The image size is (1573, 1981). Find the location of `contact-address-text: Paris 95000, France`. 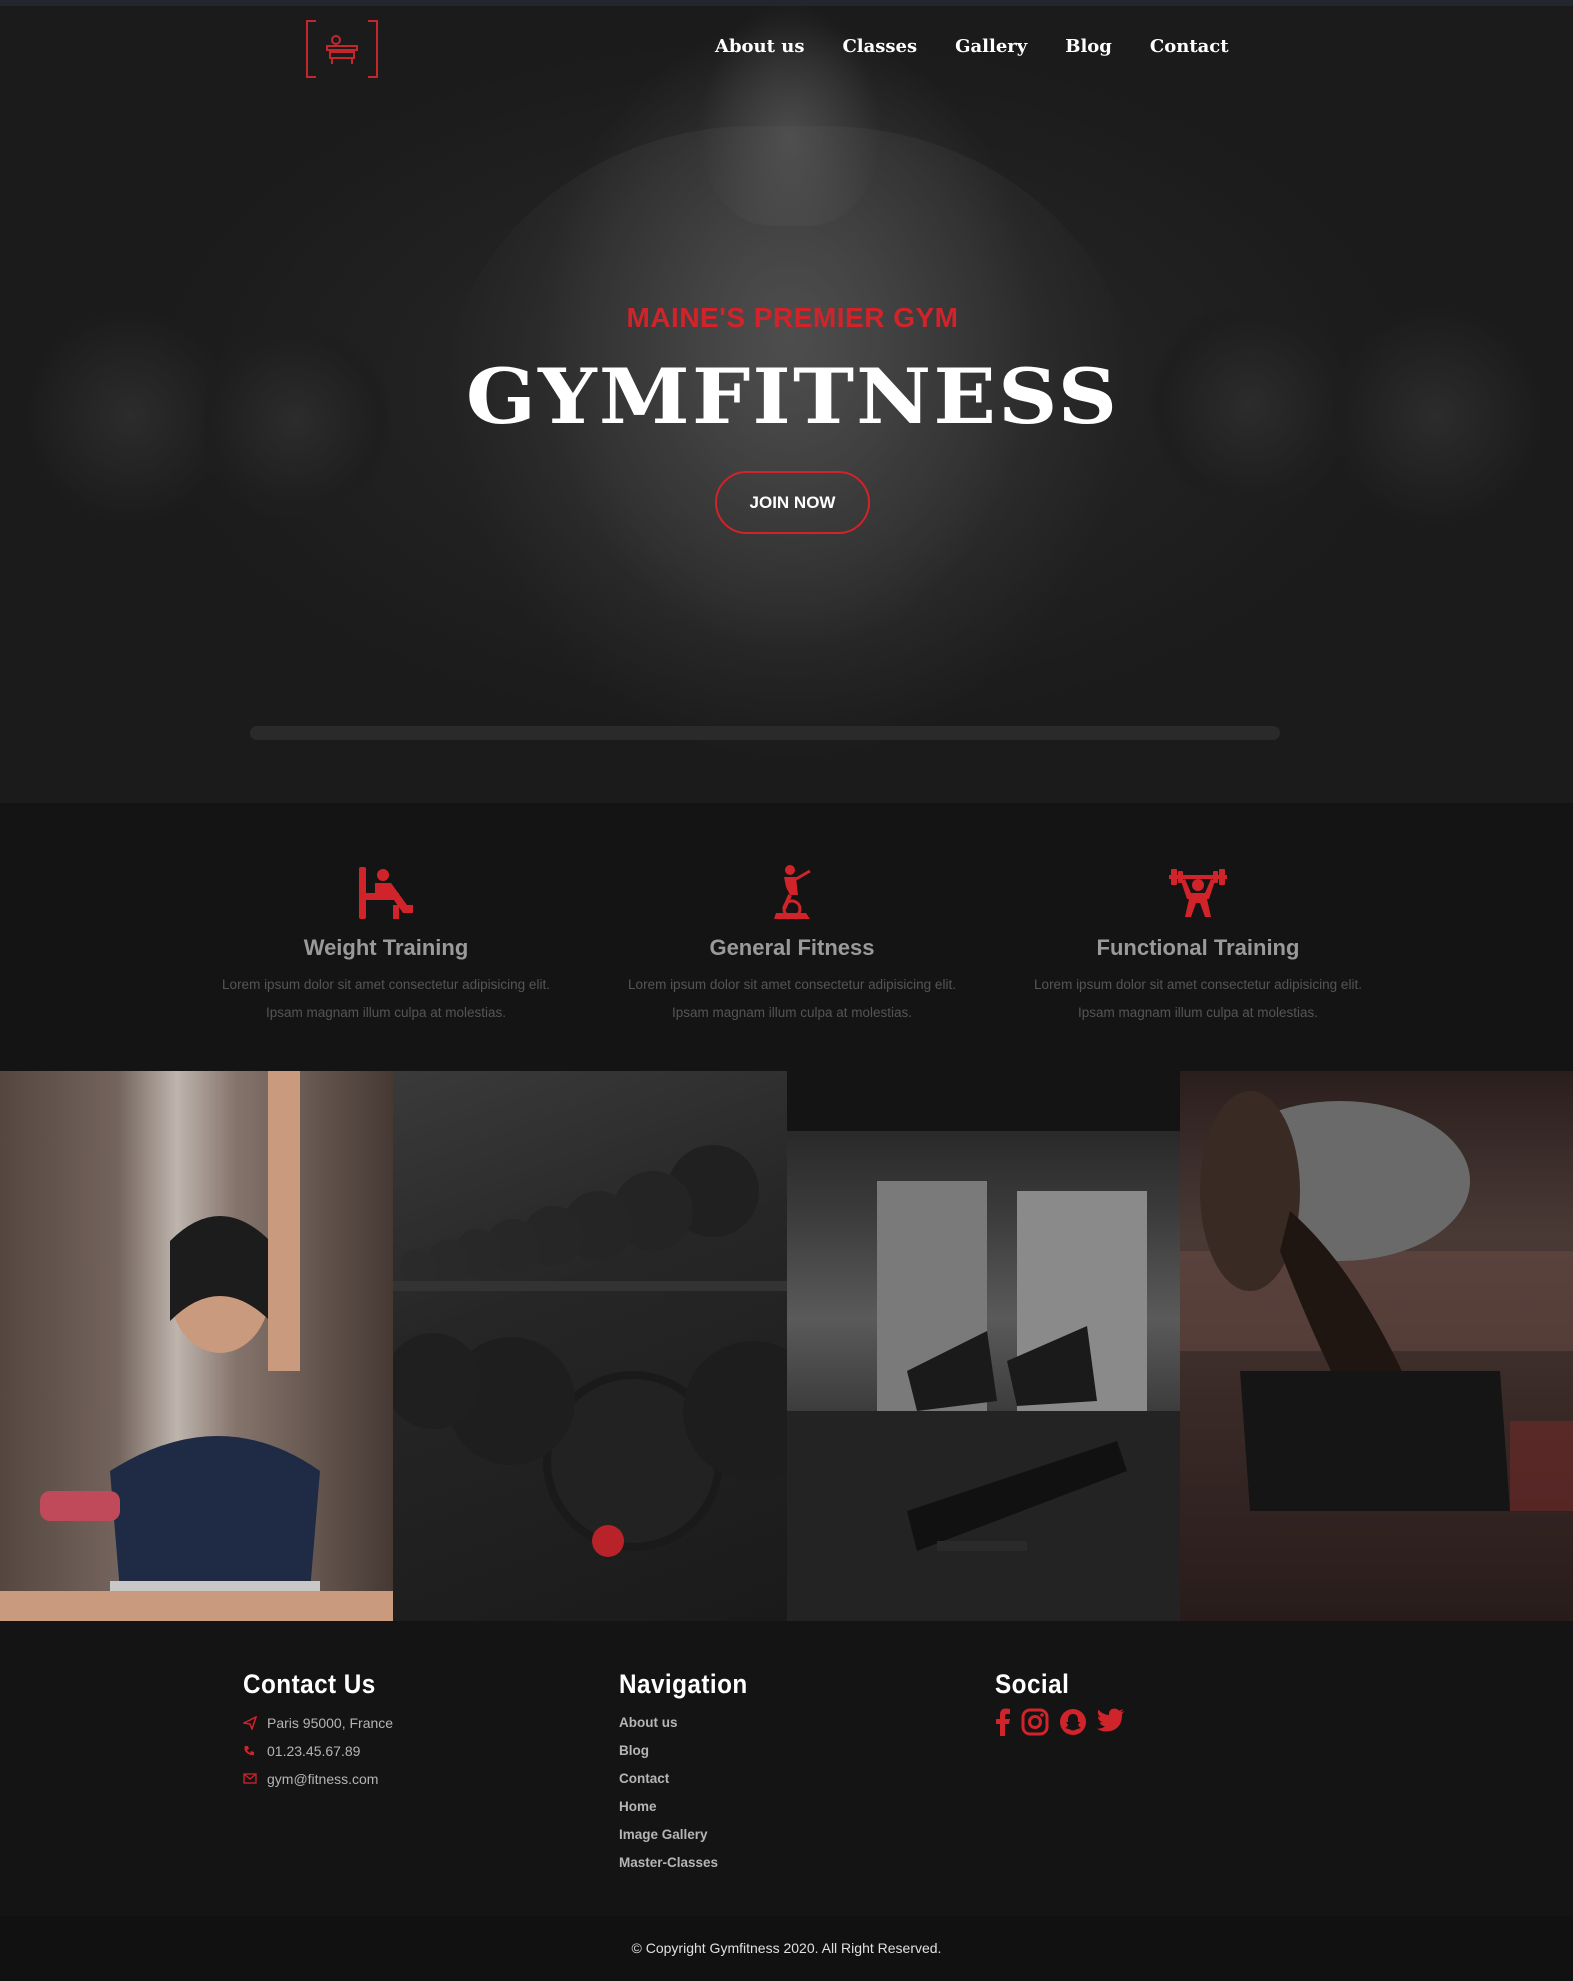

contact-address-text: Paris 95000, France is located at coordinates (330, 1722).